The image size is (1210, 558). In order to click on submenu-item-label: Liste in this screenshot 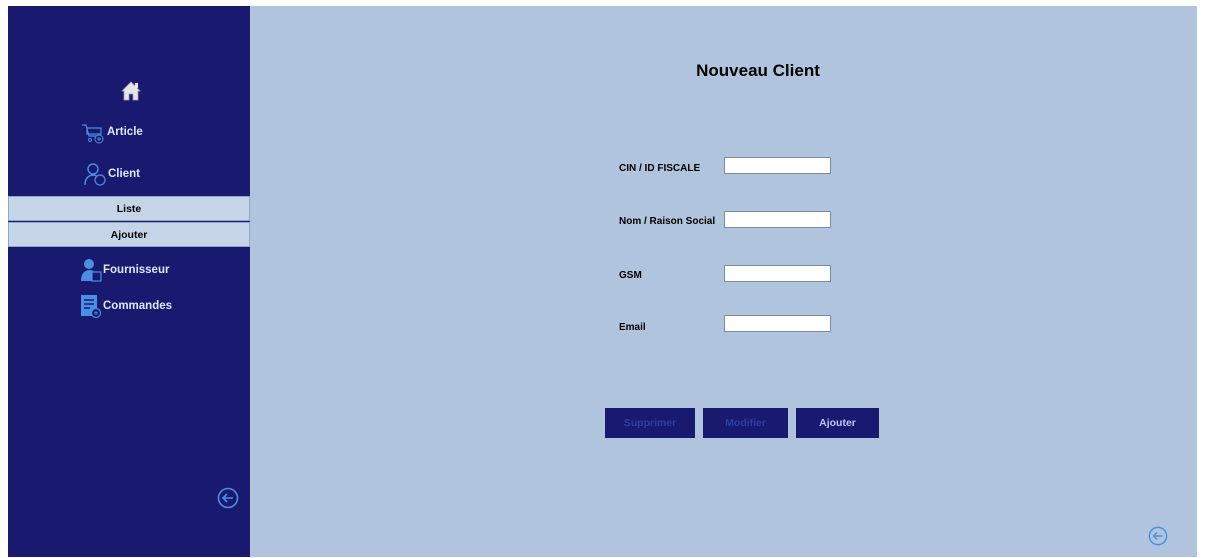, I will do `click(129, 208)`.